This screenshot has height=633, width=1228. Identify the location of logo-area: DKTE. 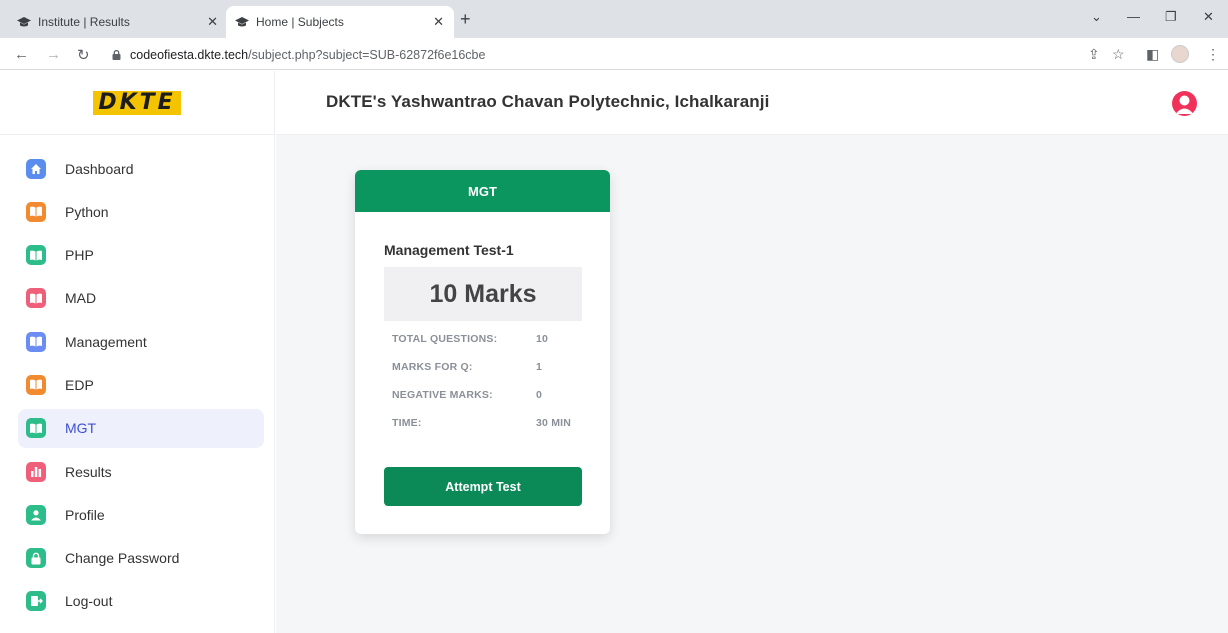
(137, 103).